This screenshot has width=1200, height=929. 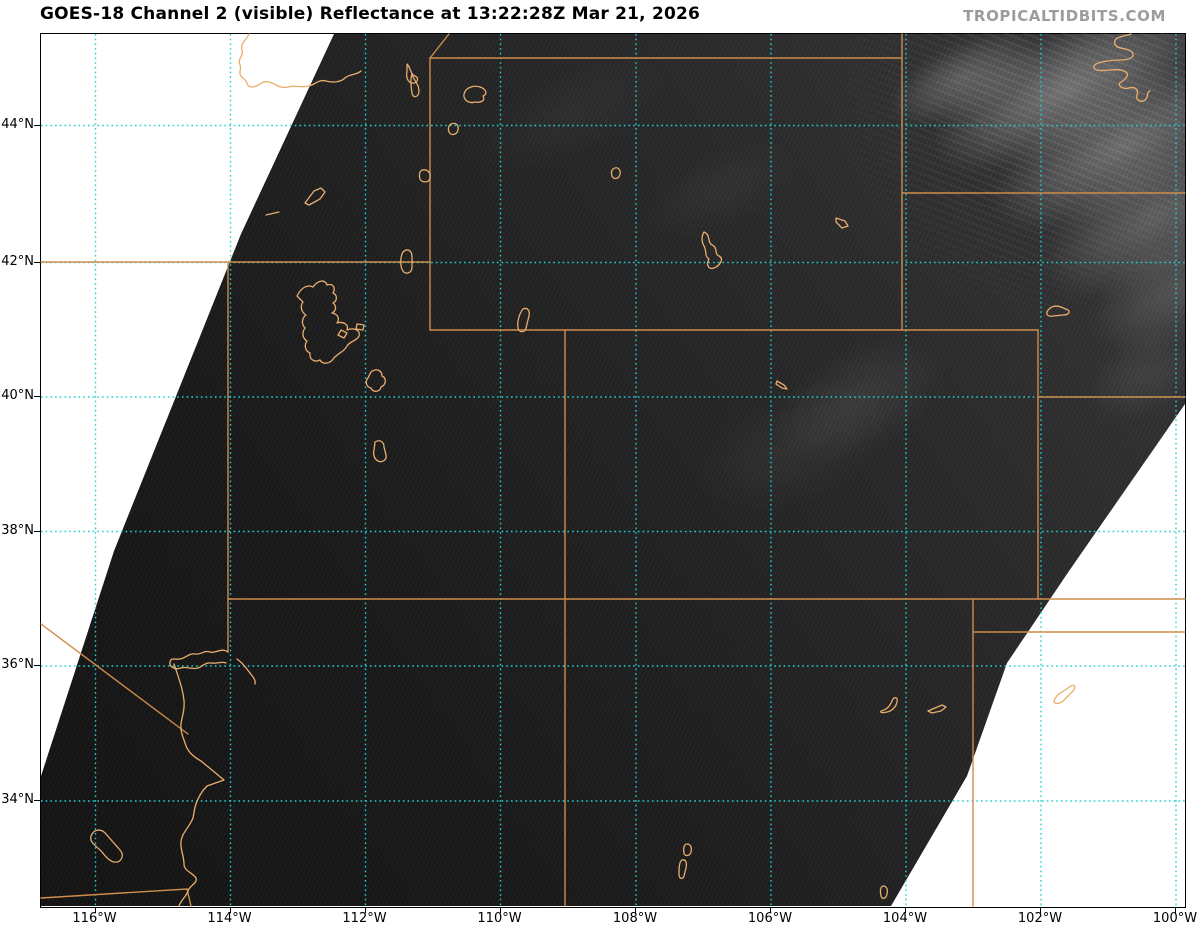 I want to click on lon-tick-label: 108°W, so click(x=635, y=918).